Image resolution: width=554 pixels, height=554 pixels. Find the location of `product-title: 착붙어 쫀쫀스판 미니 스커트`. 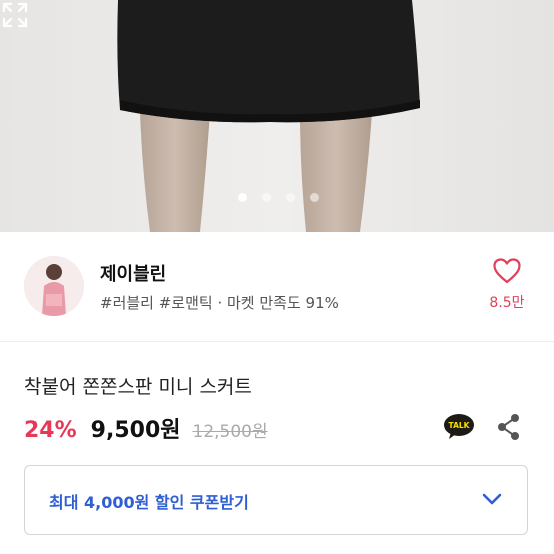

product-title: 착붙어 쫀쫀스판 미니 스커트 is located at coordinates (138, 387).